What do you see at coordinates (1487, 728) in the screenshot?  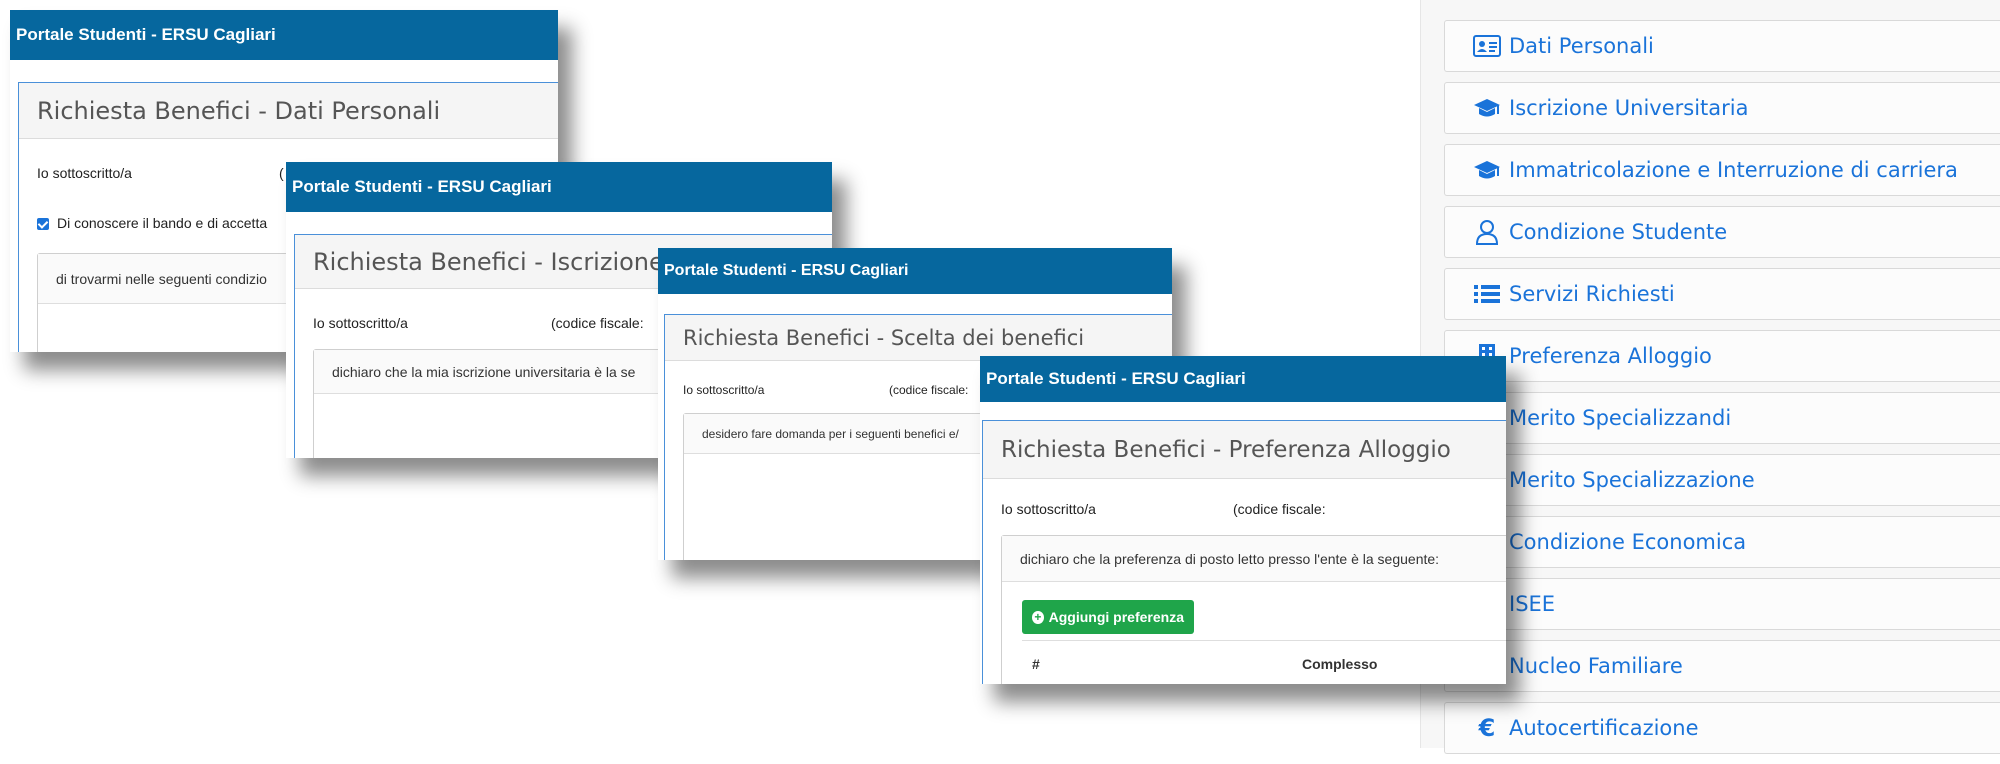 I see `euro-icon: €` at bounding box center [1487, 728].